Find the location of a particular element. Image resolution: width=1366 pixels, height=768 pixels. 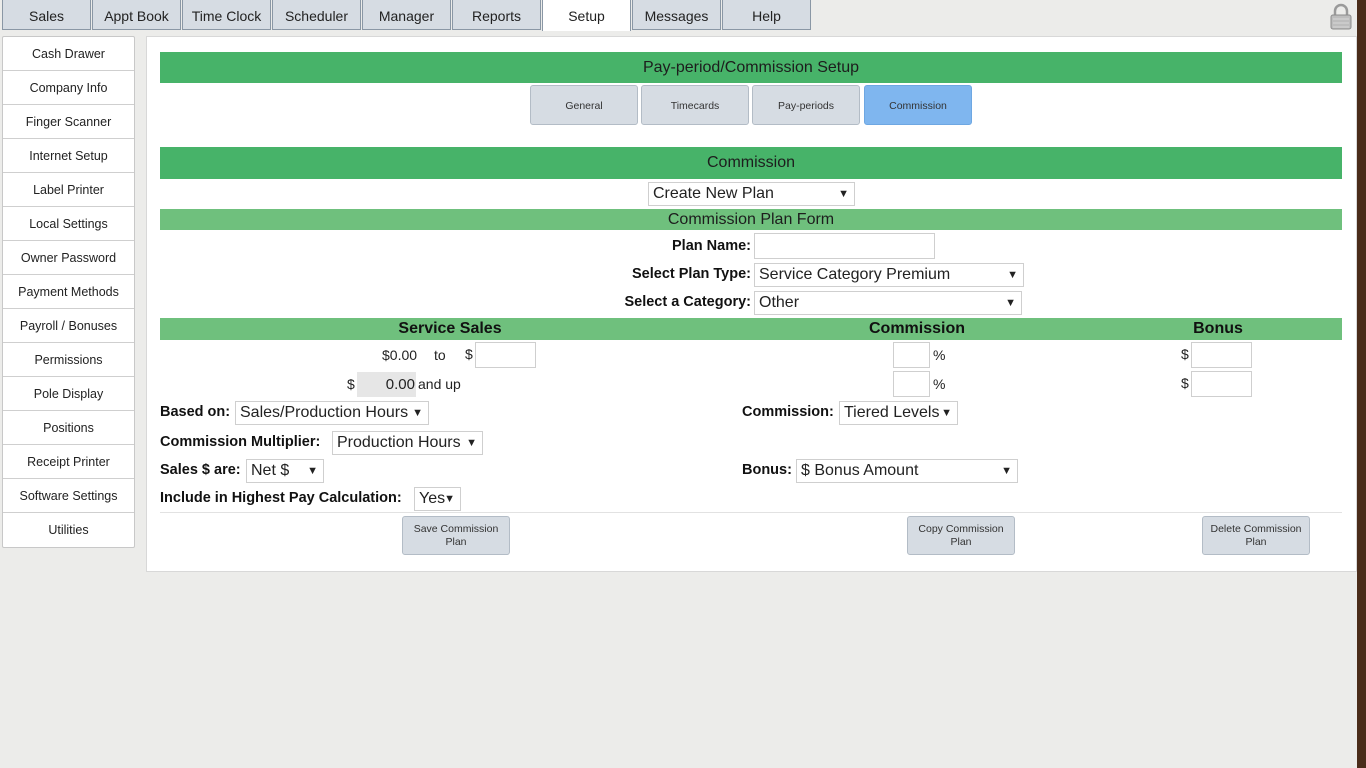

sidebar-item-owner-password: Owner Password is located at coordinates (68, 258).